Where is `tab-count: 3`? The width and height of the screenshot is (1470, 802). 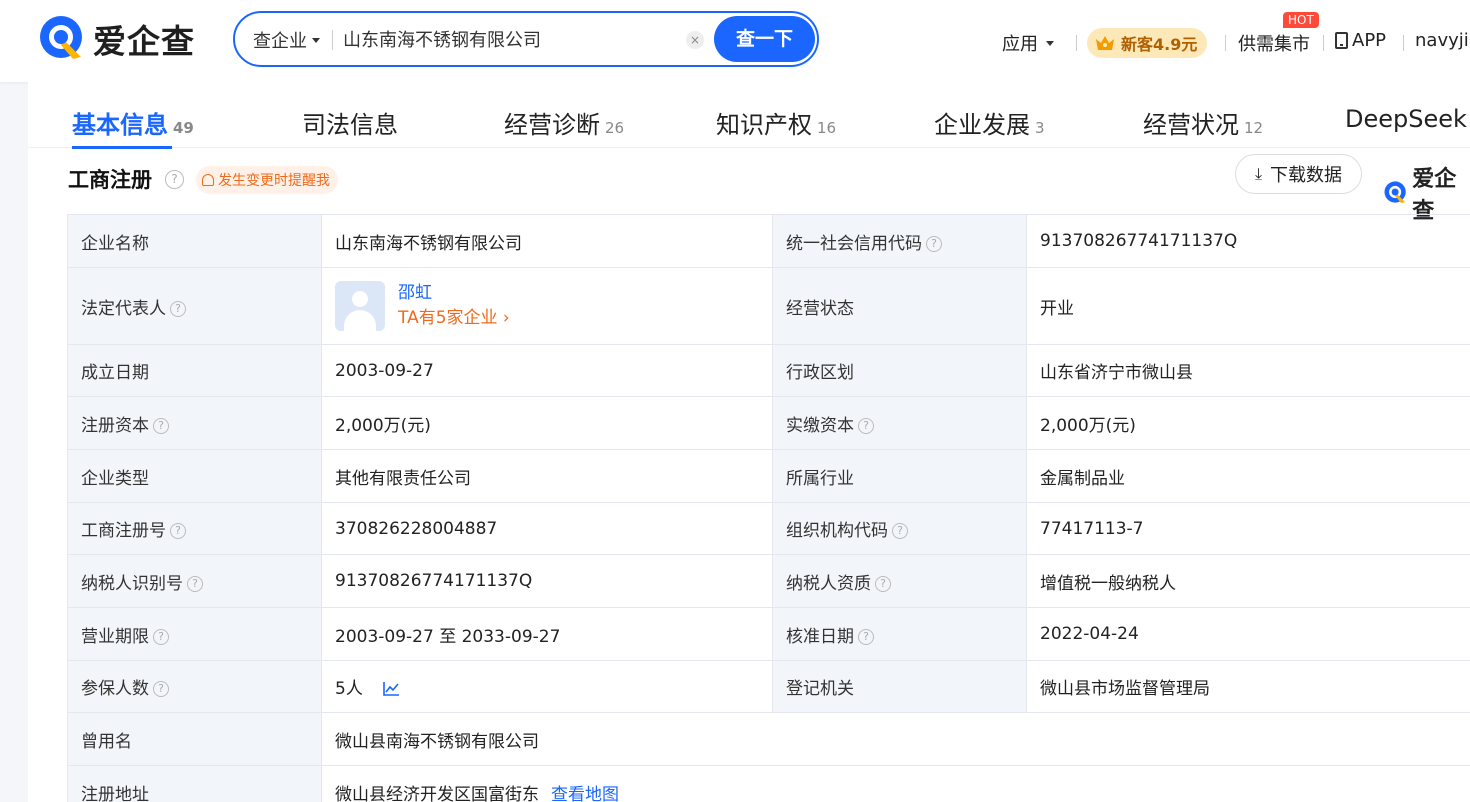
tab-count: 3 is located at coordinates (1040, 128).